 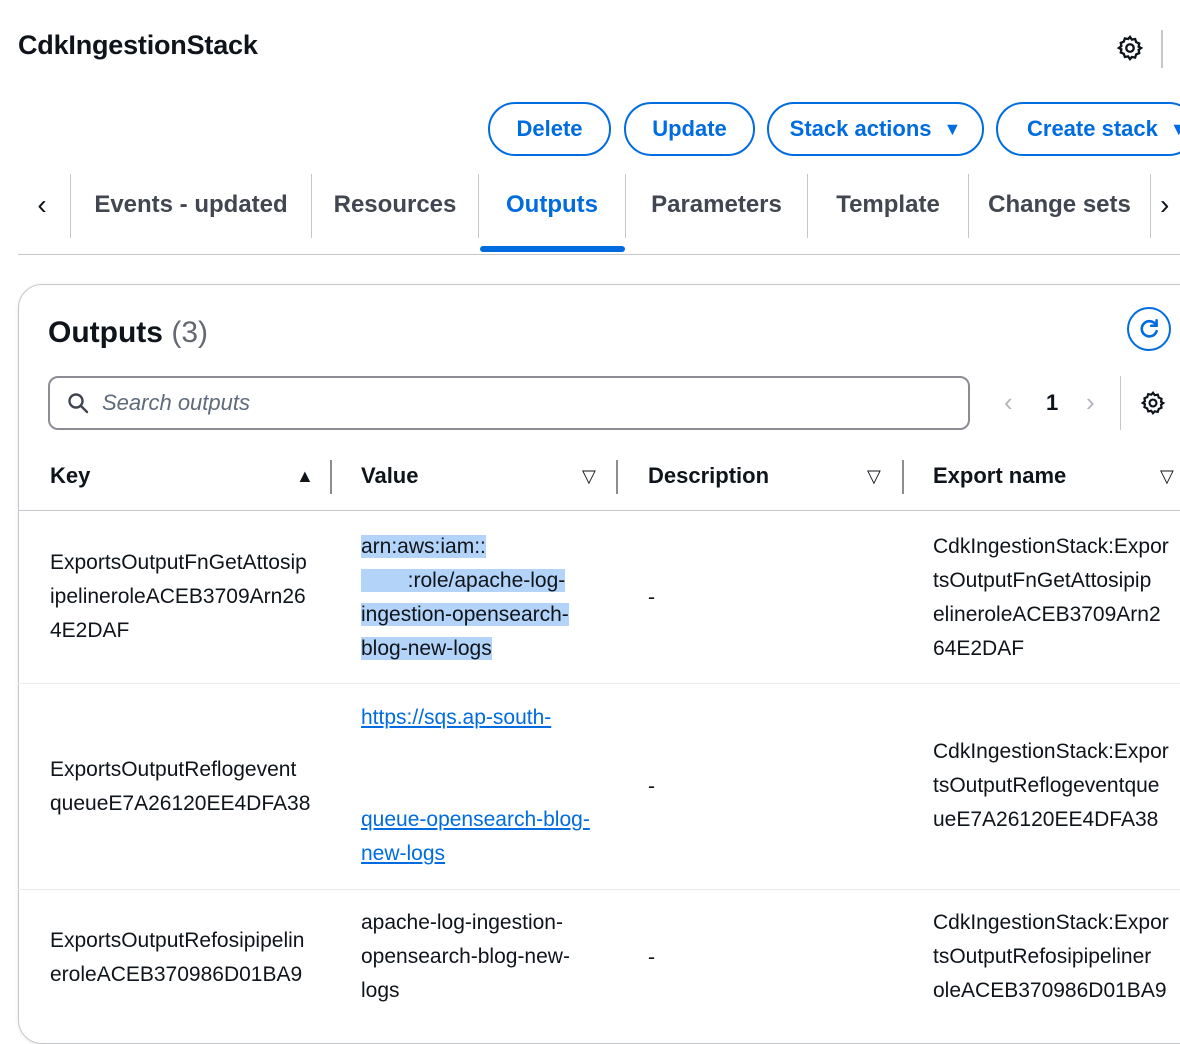 I want to click on outputs-heading: Outputs (3), so click(x=128, y=333).